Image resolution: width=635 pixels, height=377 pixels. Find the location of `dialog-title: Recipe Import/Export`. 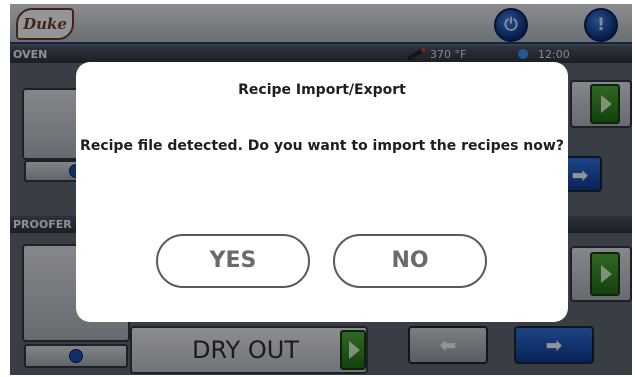

dialog-title: Recipe Import/Export is located at coordinates (322, 90).